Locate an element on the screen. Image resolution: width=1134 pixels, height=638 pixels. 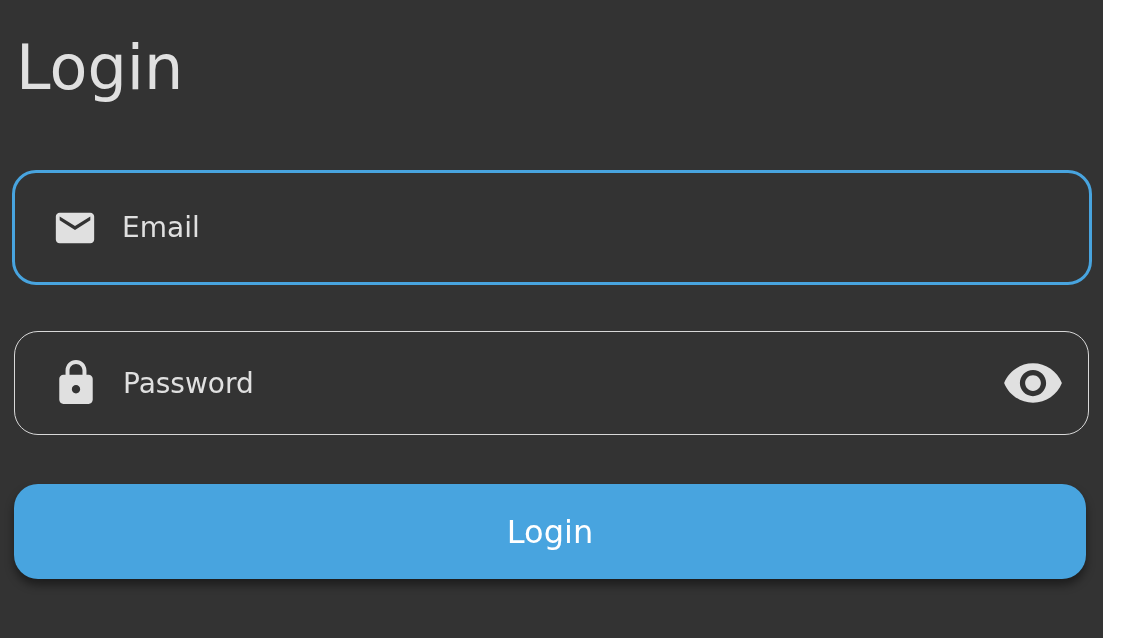
login-button: Login is located at coordinates (550, 531).